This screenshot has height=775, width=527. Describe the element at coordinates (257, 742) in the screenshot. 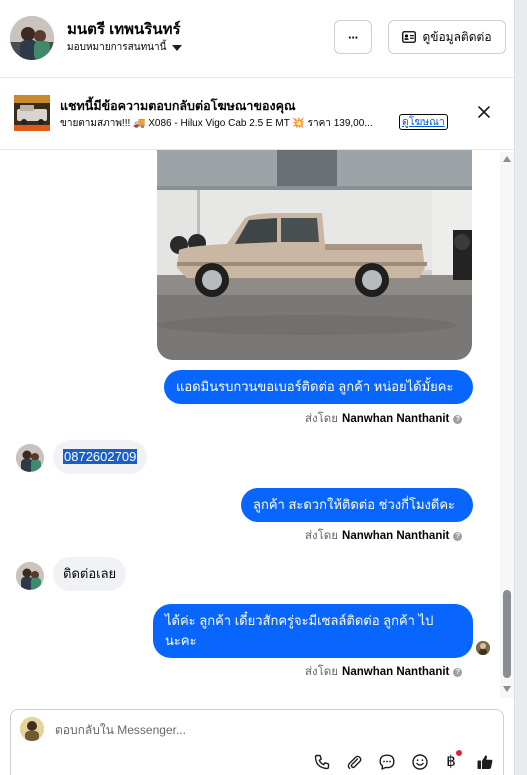

I see `message-composer: ฿` at that location.